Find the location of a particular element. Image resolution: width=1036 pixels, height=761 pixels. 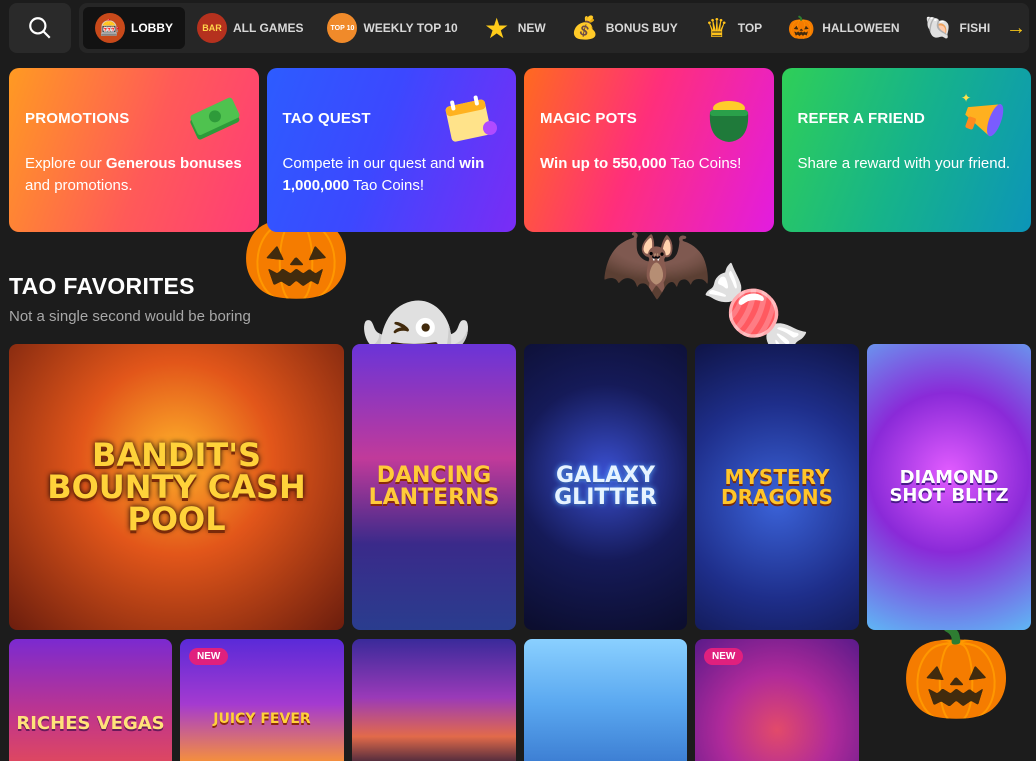

game-tile-motorbike is located at coordinates (434, 700).